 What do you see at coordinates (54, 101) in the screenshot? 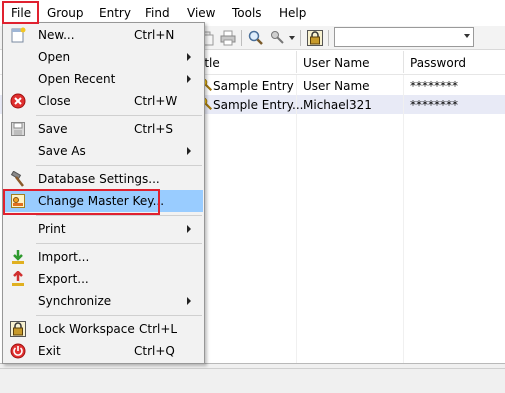
I see `menu-item-label: Close` at bounding box center [54, 101].